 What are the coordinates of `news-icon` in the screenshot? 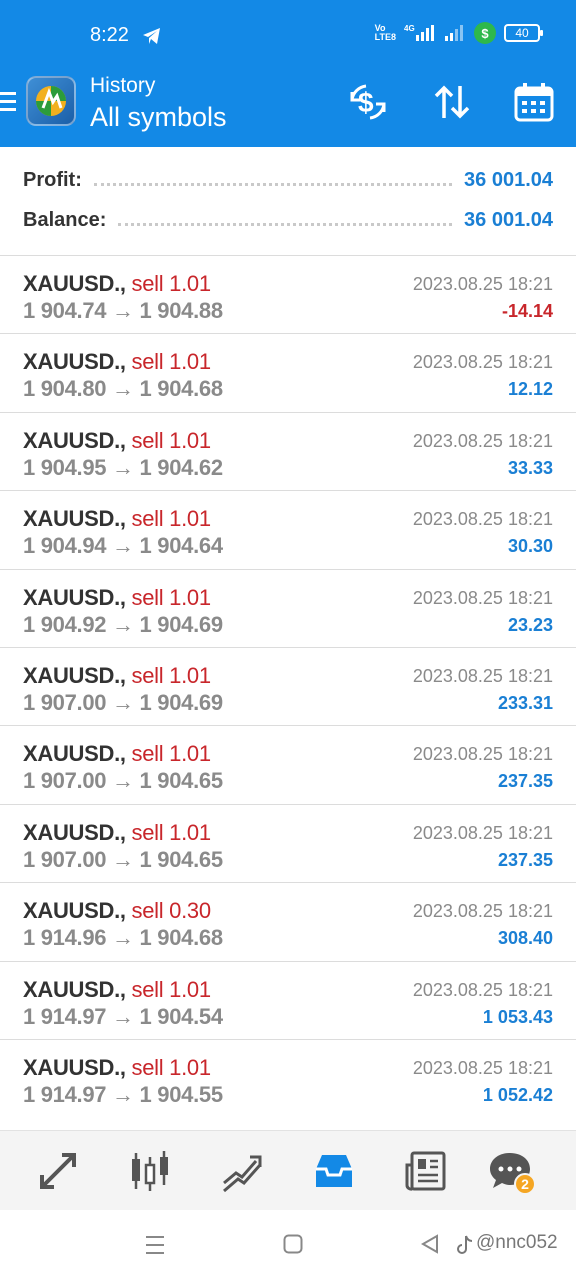 It's located at (426, 1171).